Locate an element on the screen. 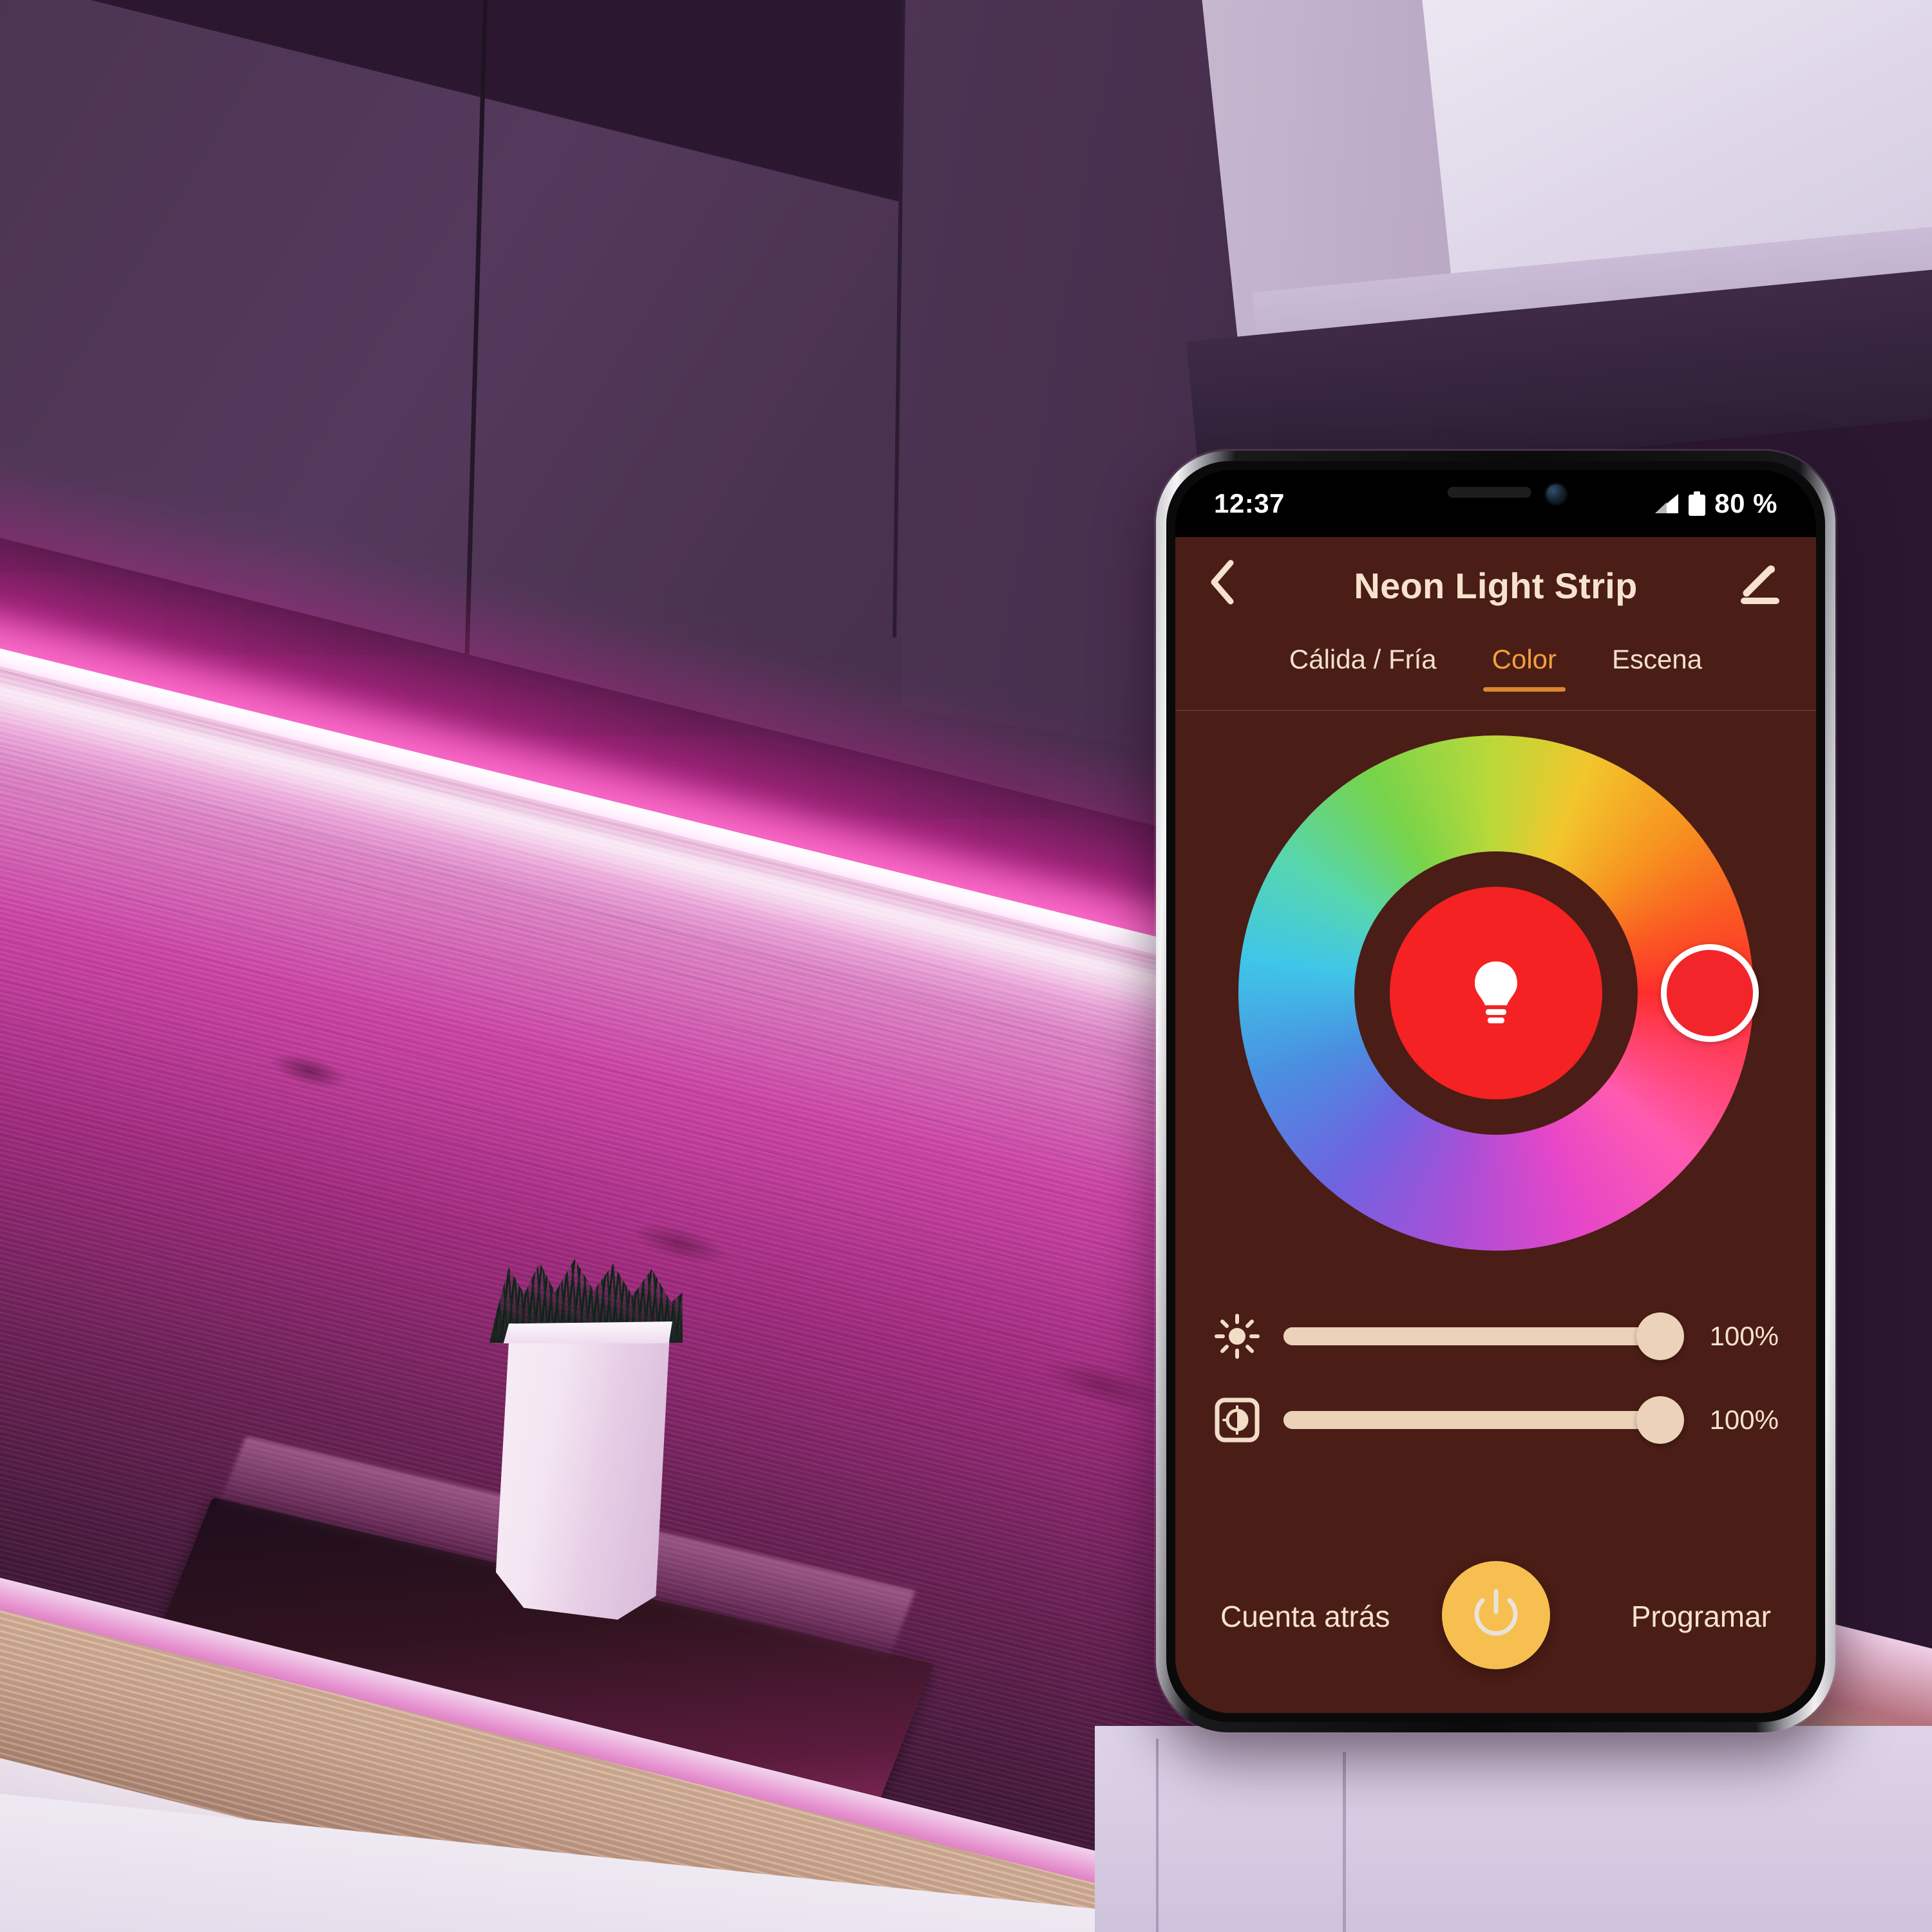  tab-escena: Escena is located at coordinates (1657, 666).